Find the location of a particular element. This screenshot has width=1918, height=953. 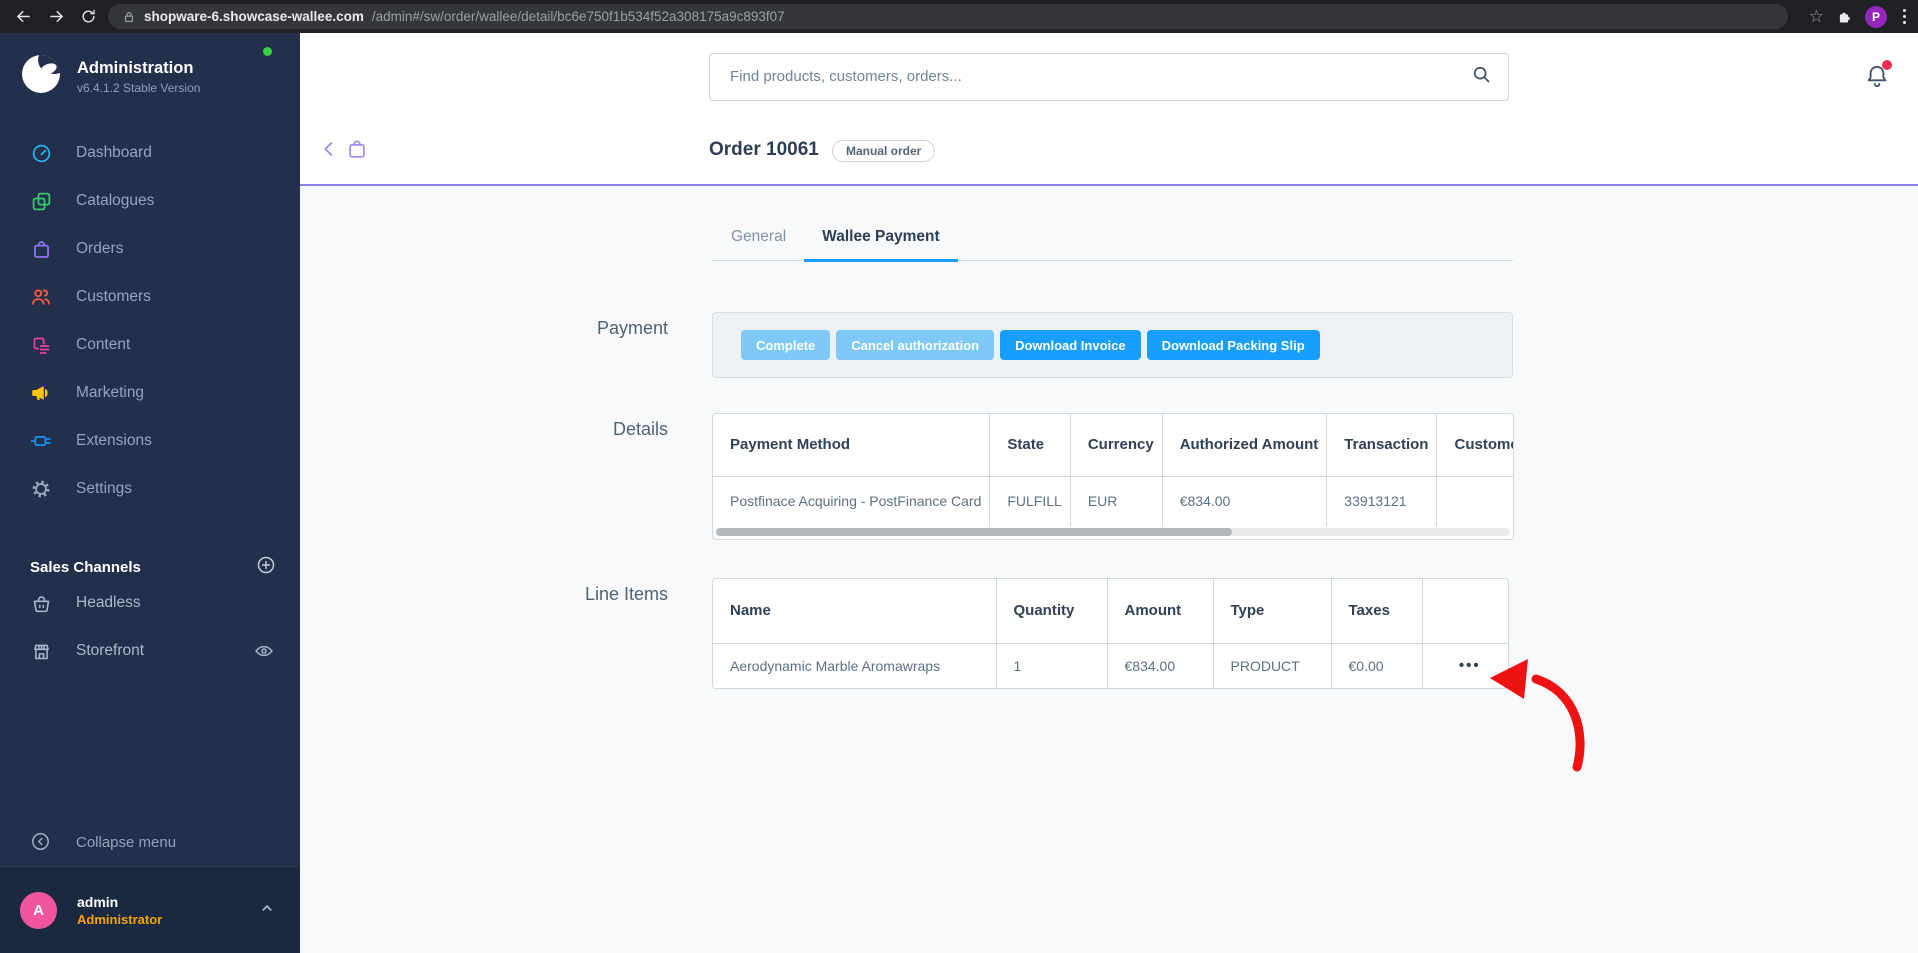

download-packing-slip-button: Download Packing Slip is located at coordinates (1233, 345).